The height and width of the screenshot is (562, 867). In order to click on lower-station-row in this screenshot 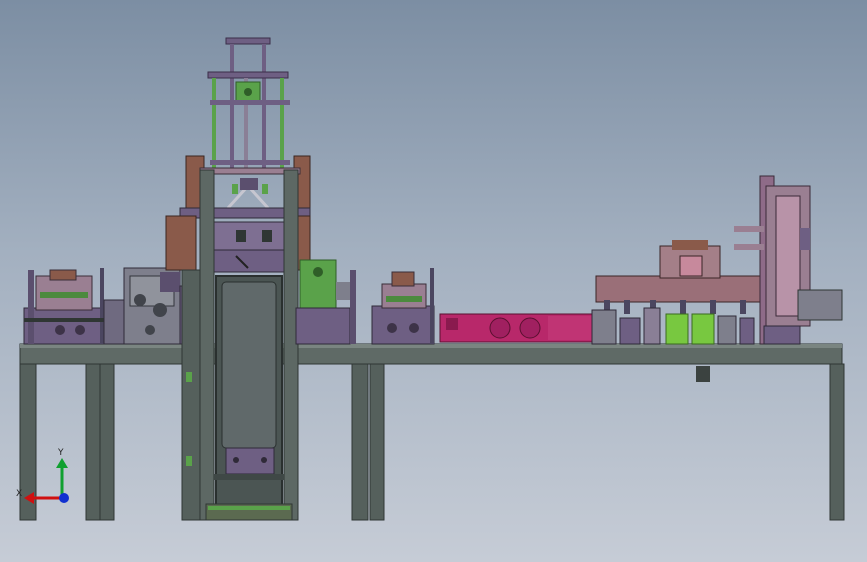, I will do `click(673, 326)`.